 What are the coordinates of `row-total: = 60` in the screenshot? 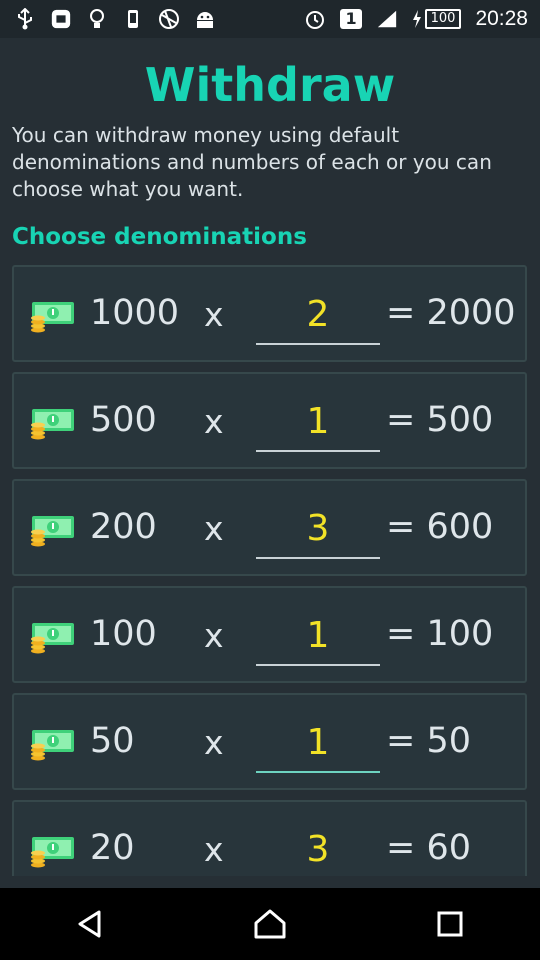 It's located at (428, 848).